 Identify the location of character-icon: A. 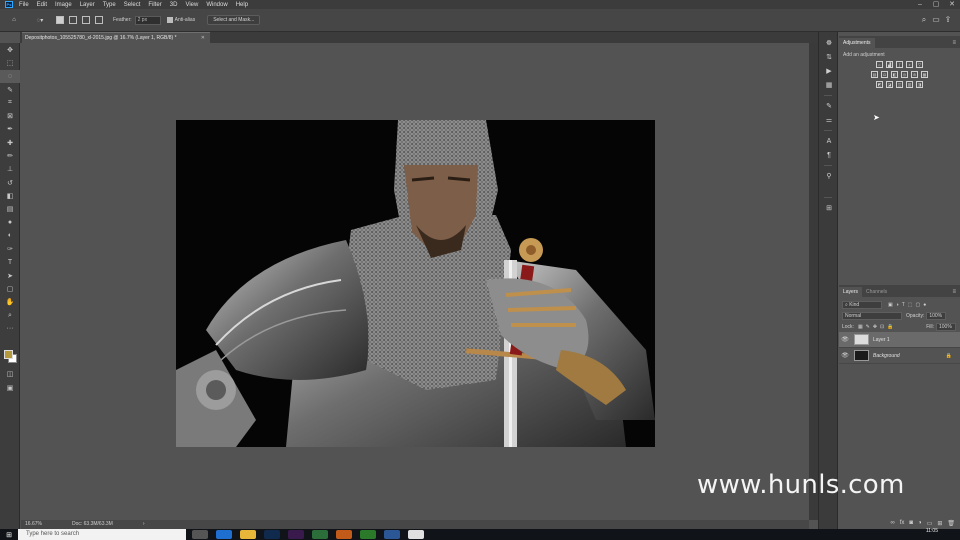
(829, 141).